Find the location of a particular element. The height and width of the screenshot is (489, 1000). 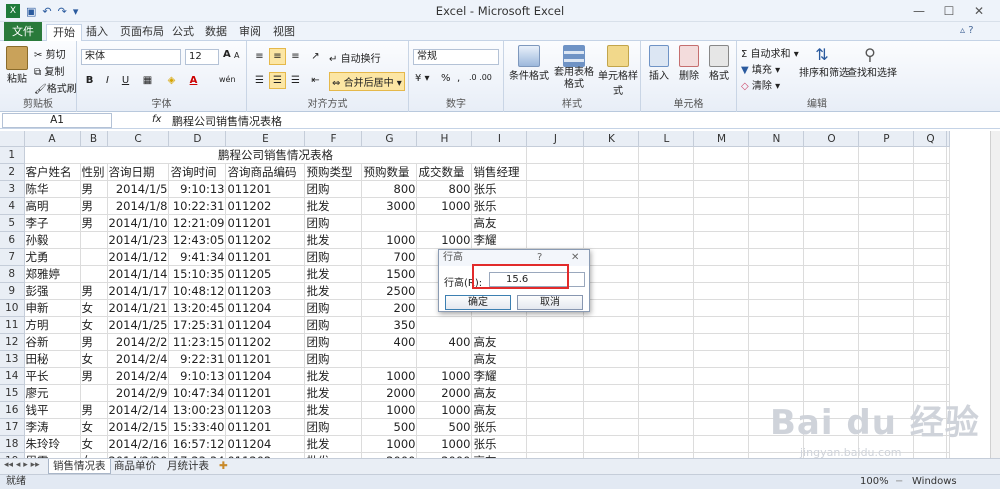

autosum-button: Σ 自动求和 ▾ is located at coordinates (770, 52).